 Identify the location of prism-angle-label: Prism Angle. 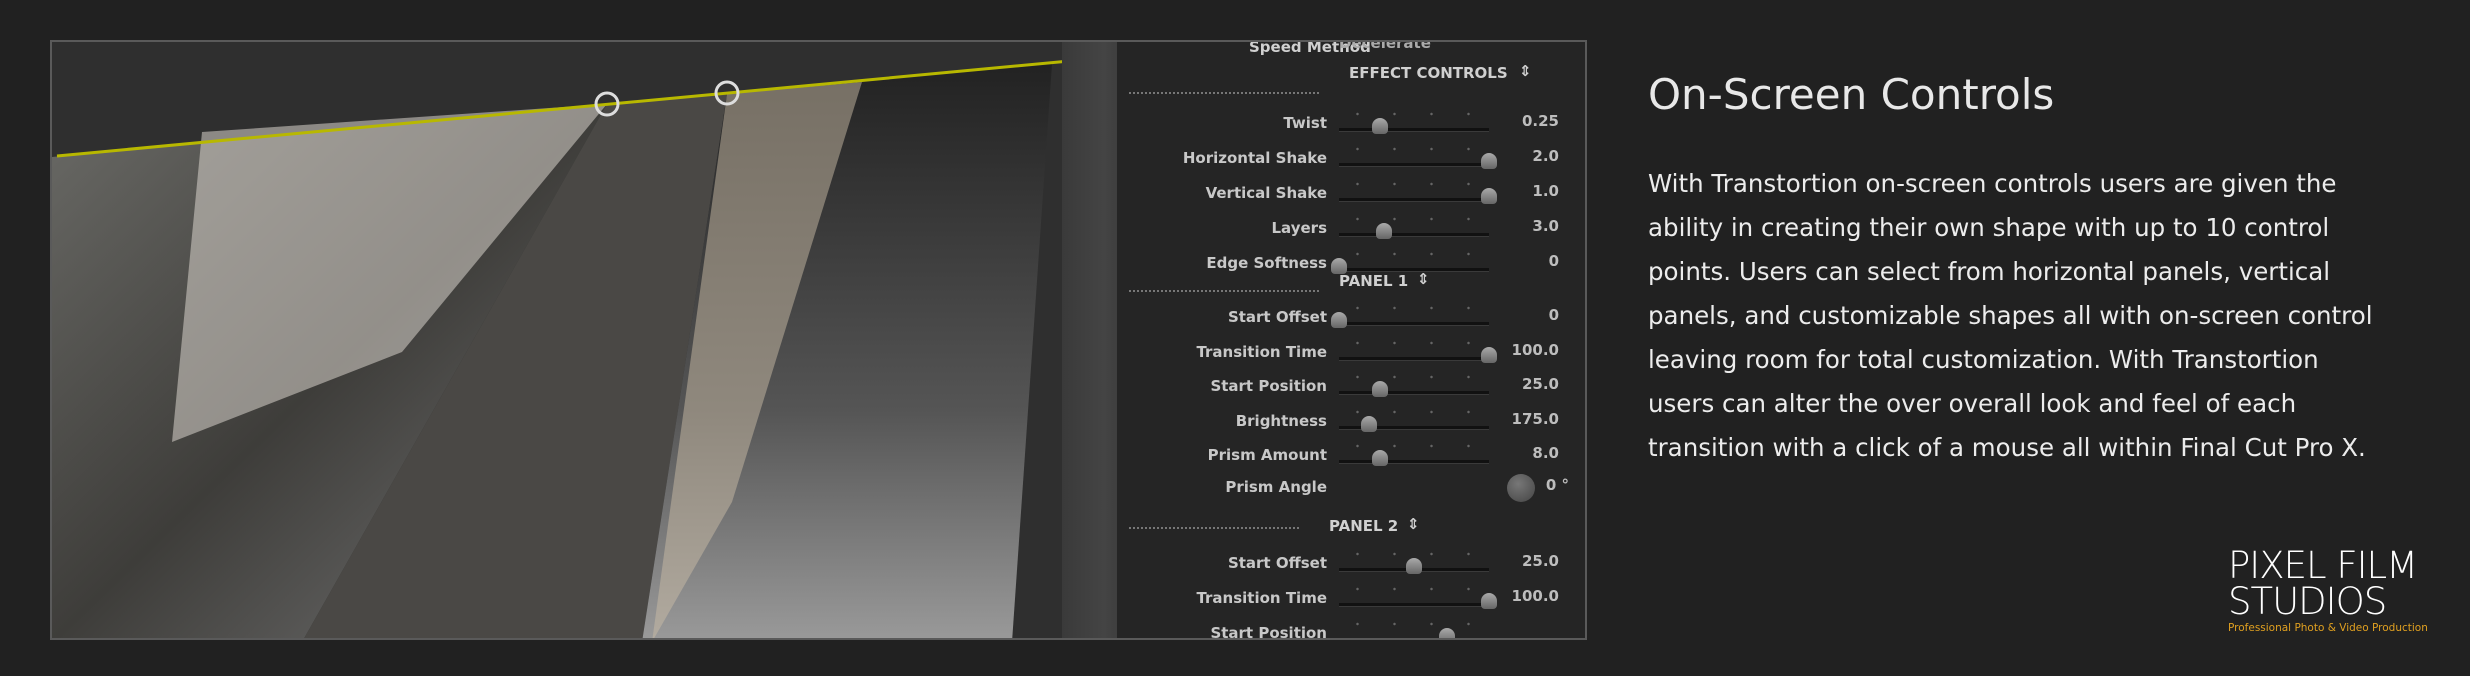
(1276, 487).